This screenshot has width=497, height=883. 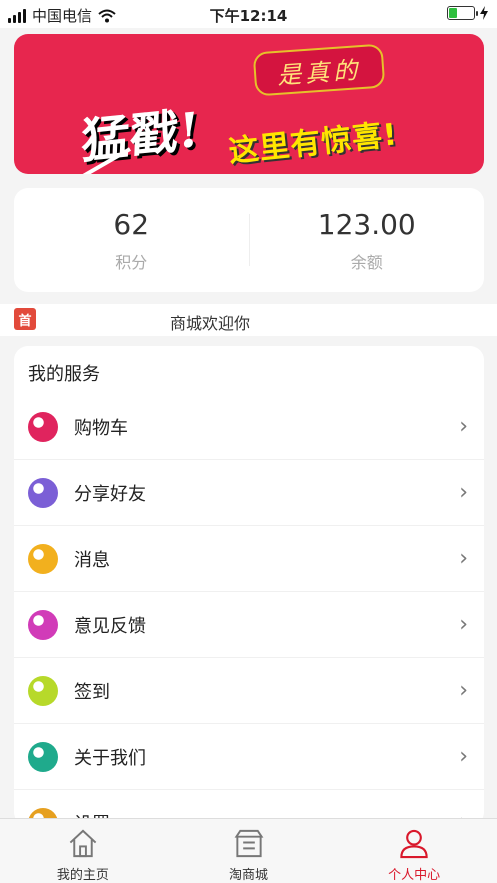 I want to click on service-item-label: 购物车, so click(x=101, y=428).